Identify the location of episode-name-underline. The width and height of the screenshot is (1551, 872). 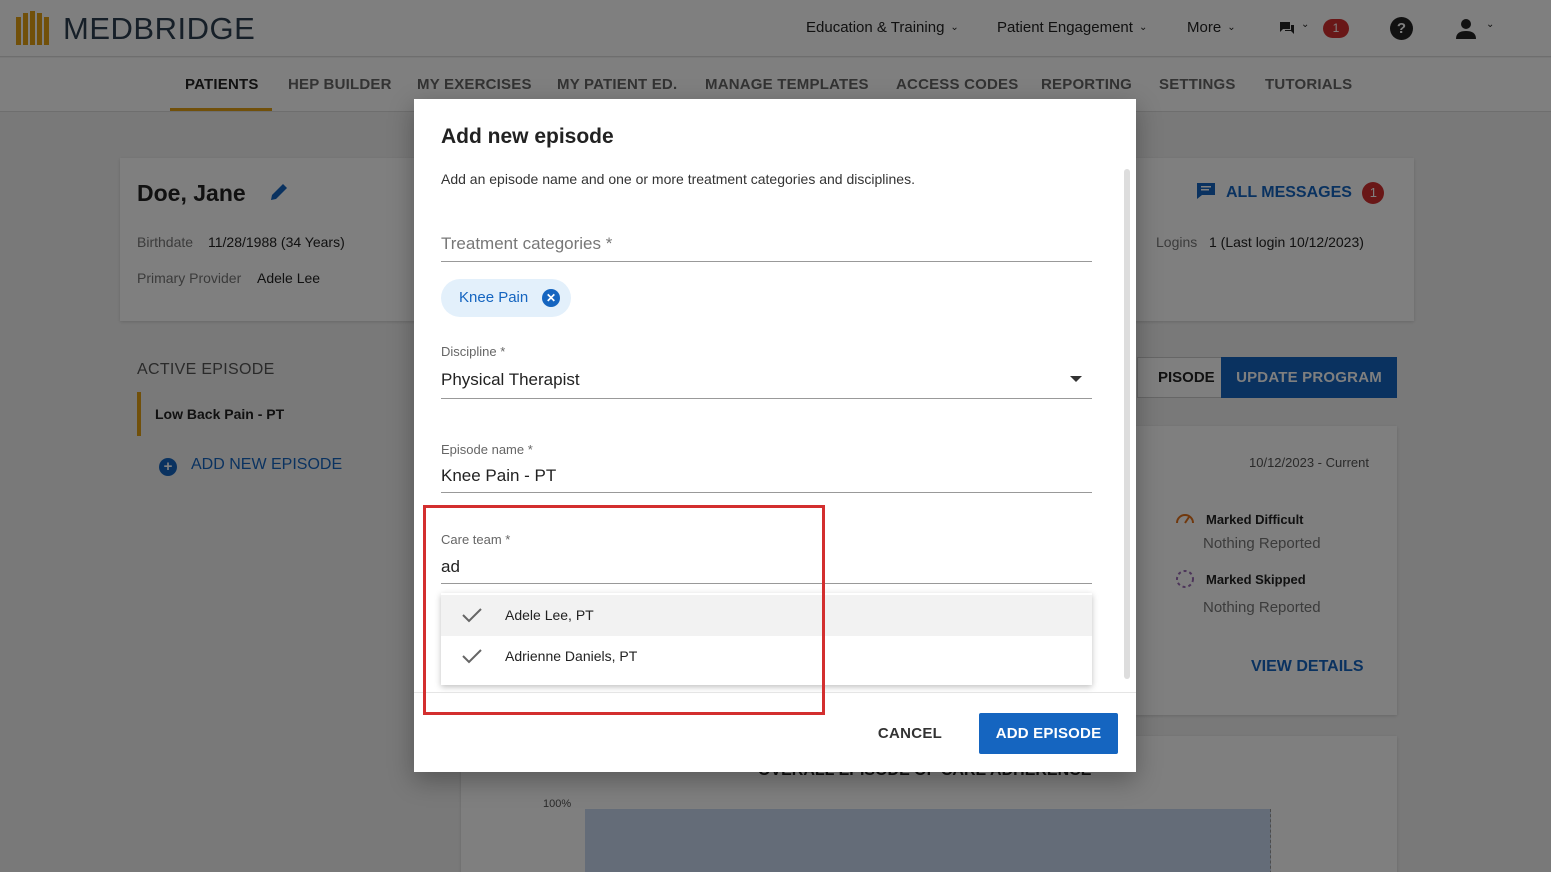
(766, 492).